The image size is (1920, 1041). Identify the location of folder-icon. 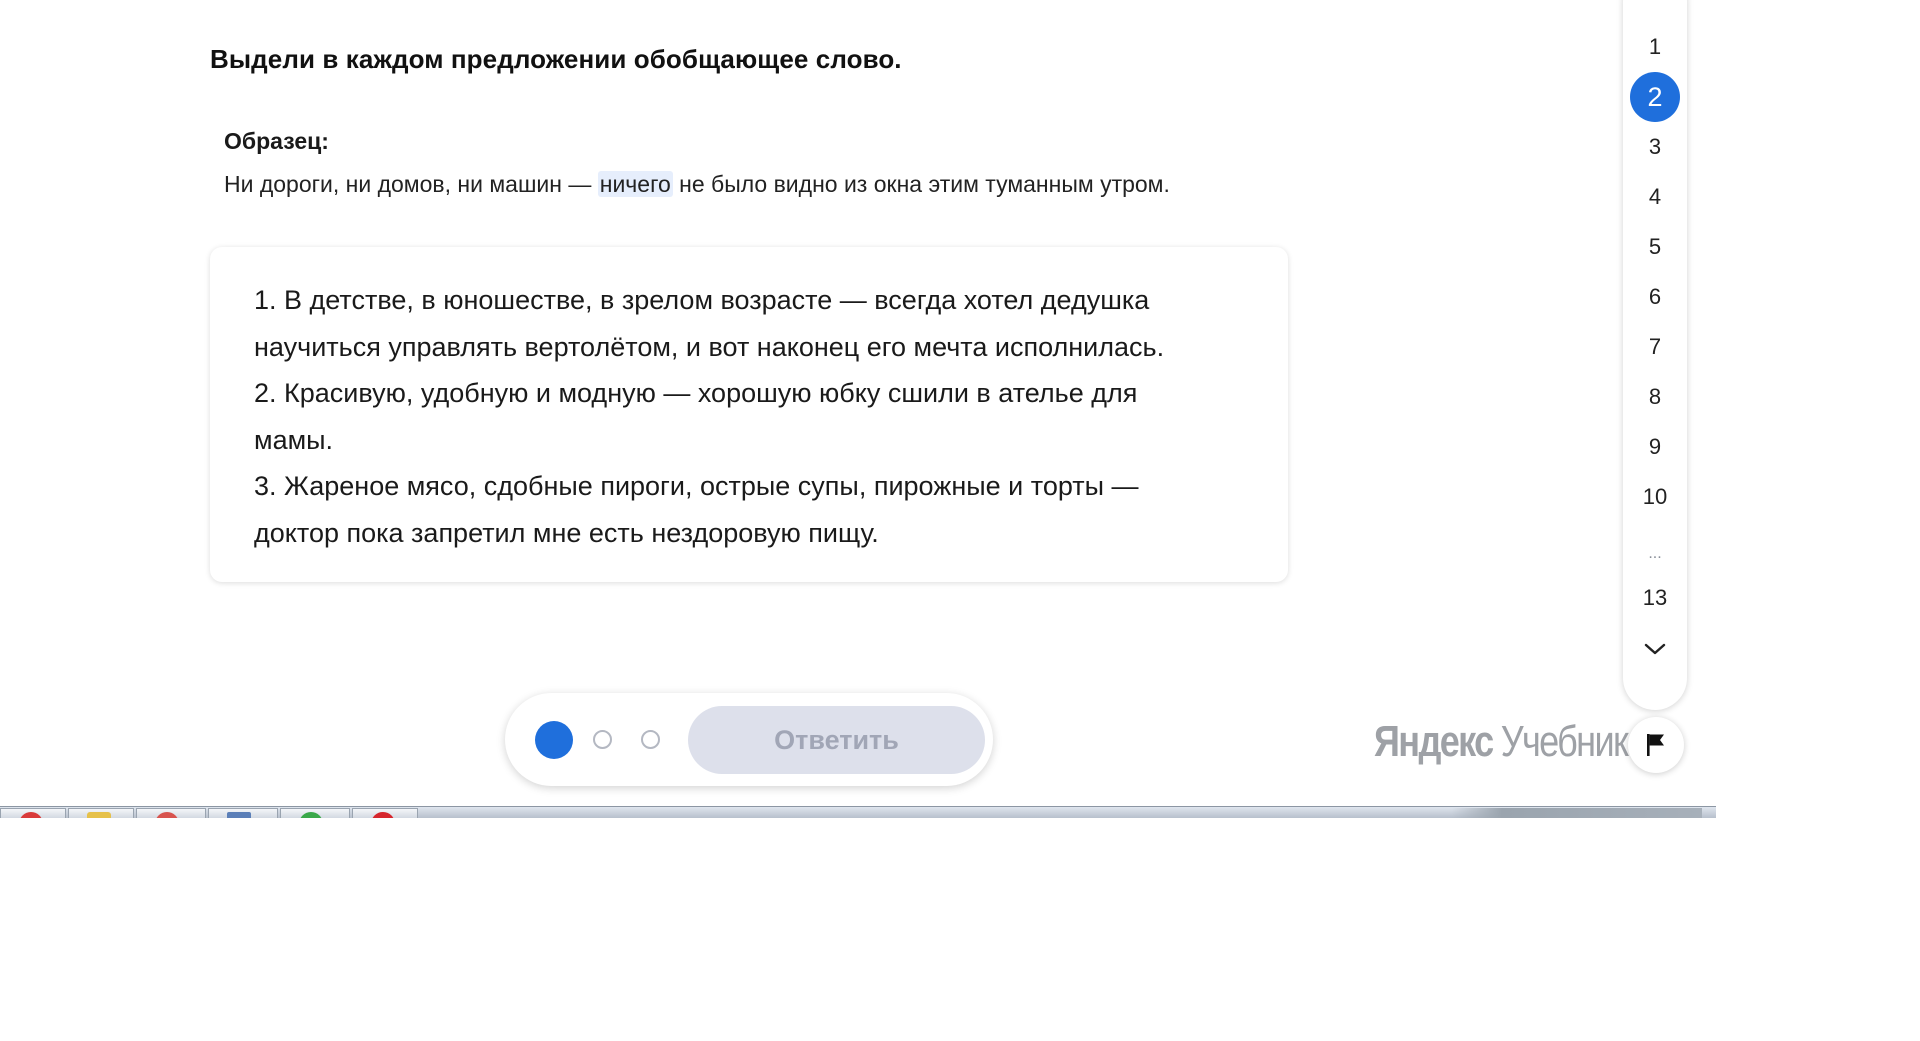
(99, 815).